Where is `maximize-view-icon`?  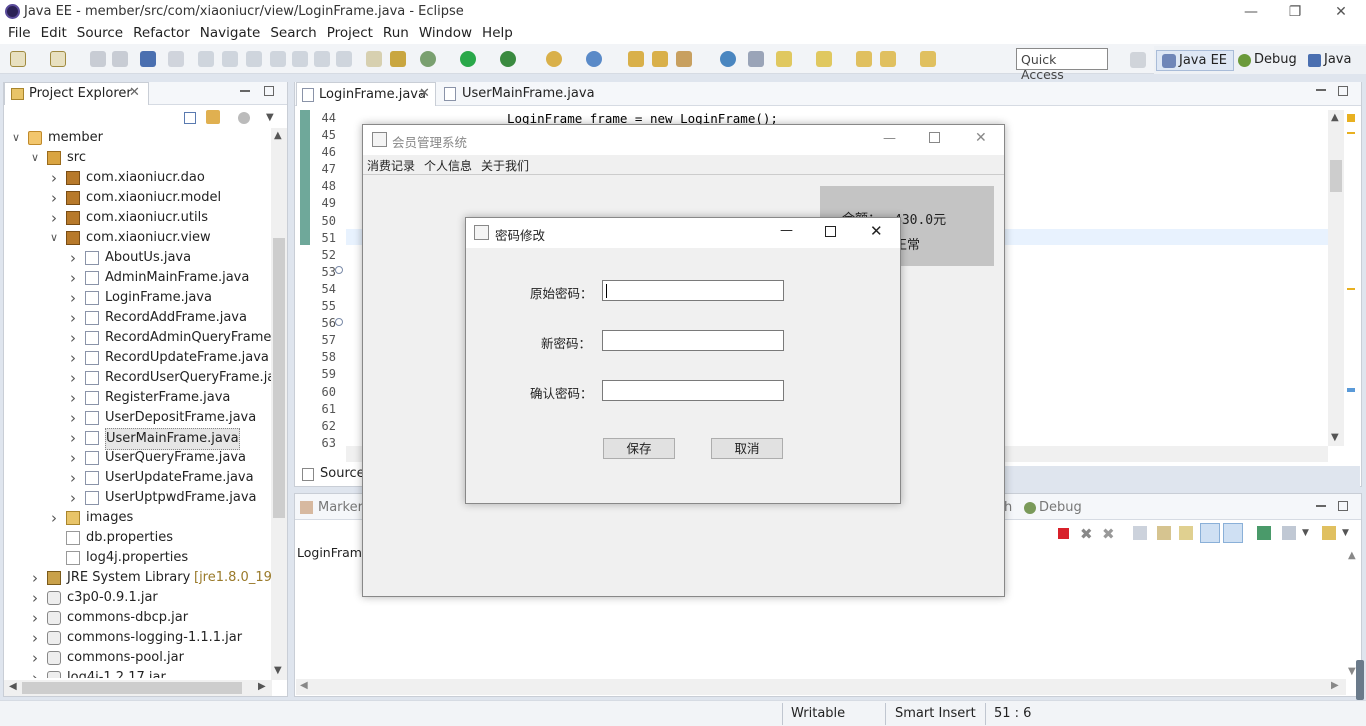 maximize-view-icon is located at coordinates (269, 91).